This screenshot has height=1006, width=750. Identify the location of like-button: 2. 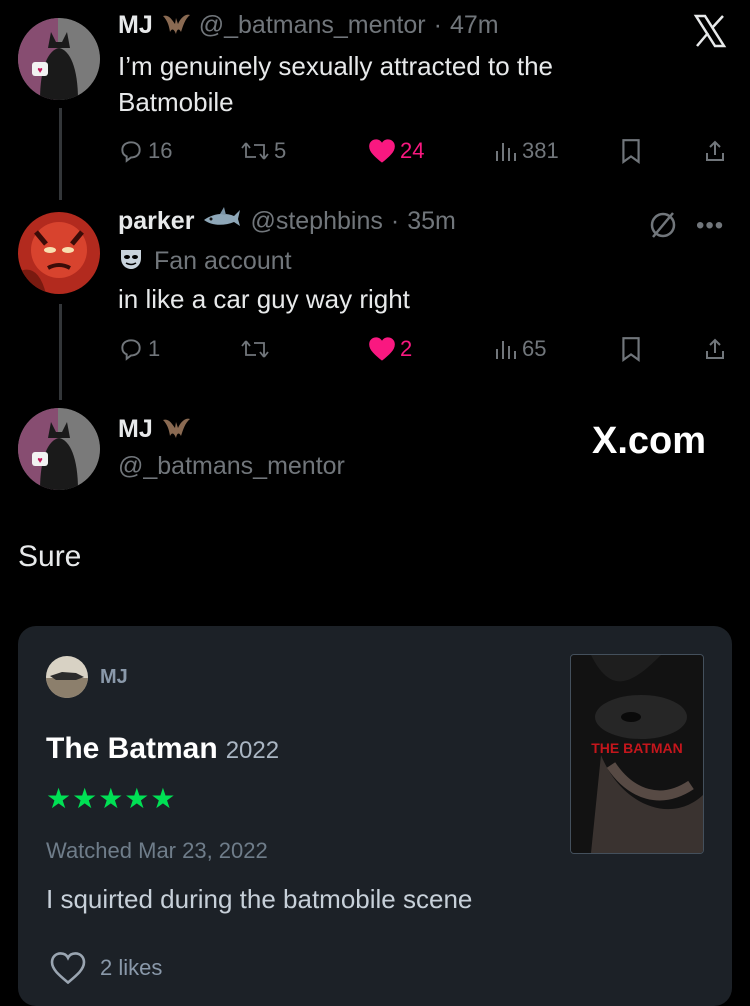
(390, 349).